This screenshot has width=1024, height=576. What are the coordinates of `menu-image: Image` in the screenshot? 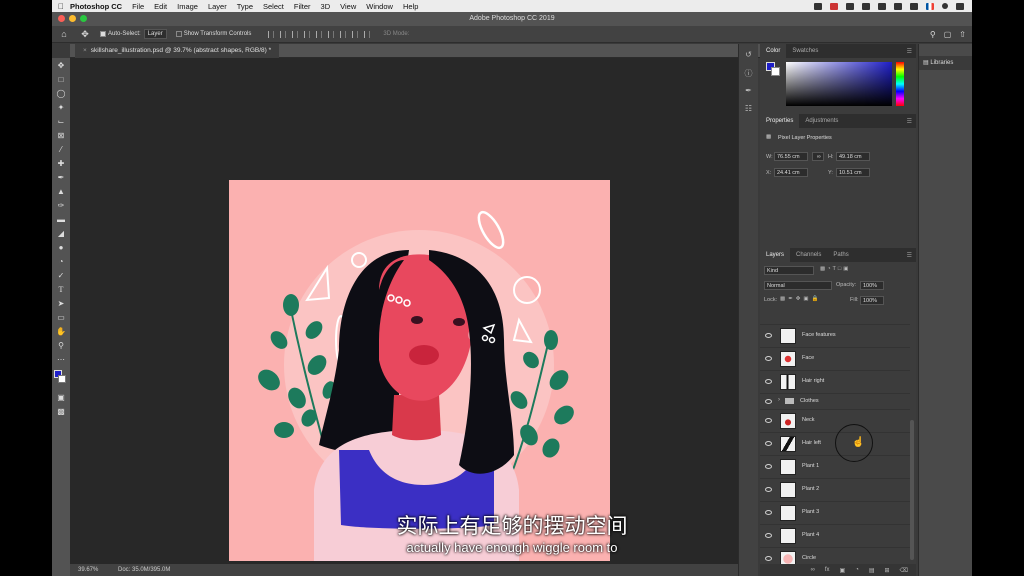 It's located at (187, 6).